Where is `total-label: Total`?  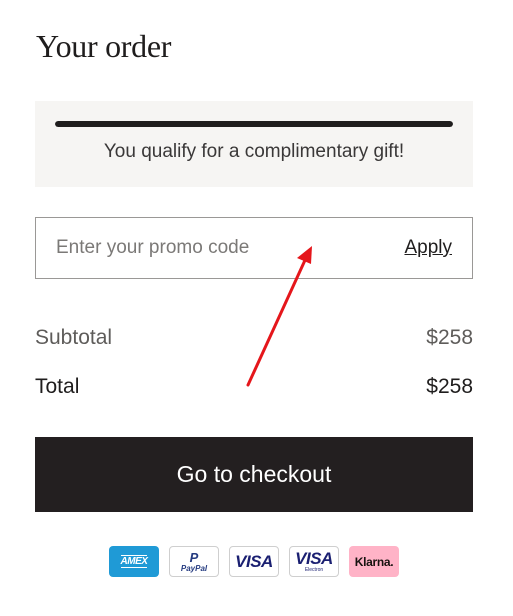
total-label: Total is located at coordinates (57, 386).